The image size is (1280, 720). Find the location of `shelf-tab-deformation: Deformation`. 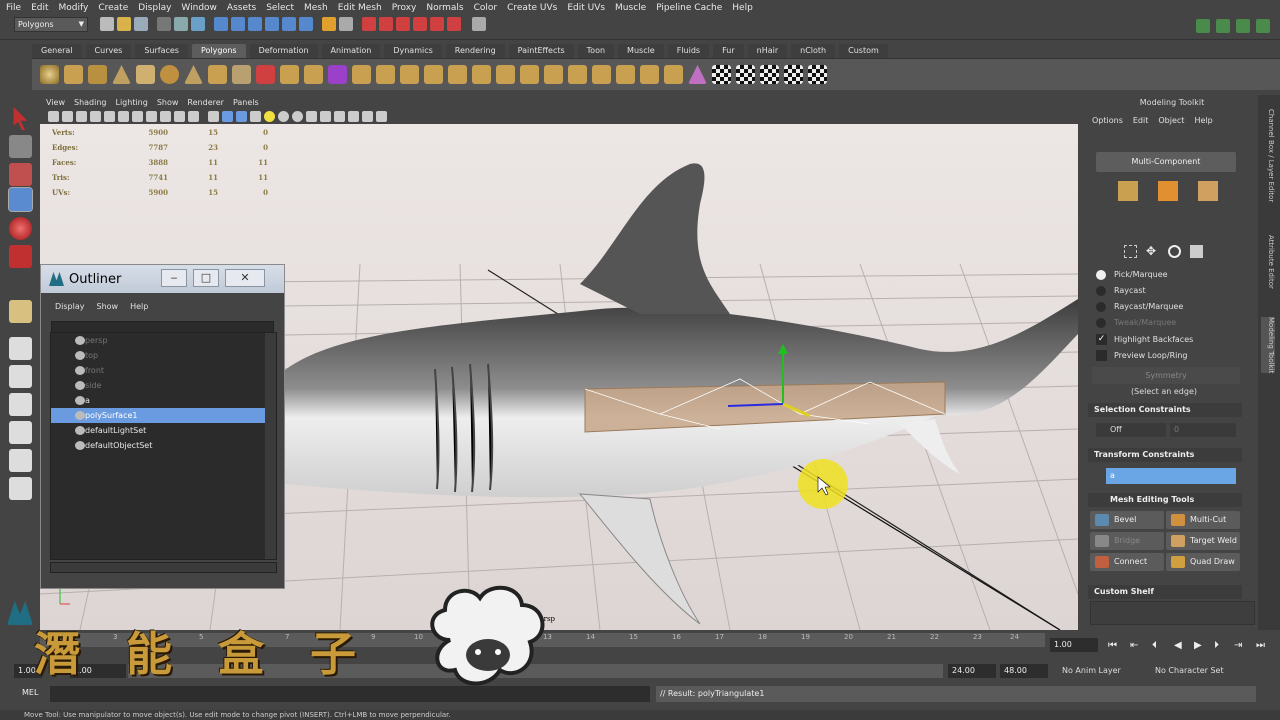

shelf-tab-deformation: Deformation is located at coordinates (283, 51).